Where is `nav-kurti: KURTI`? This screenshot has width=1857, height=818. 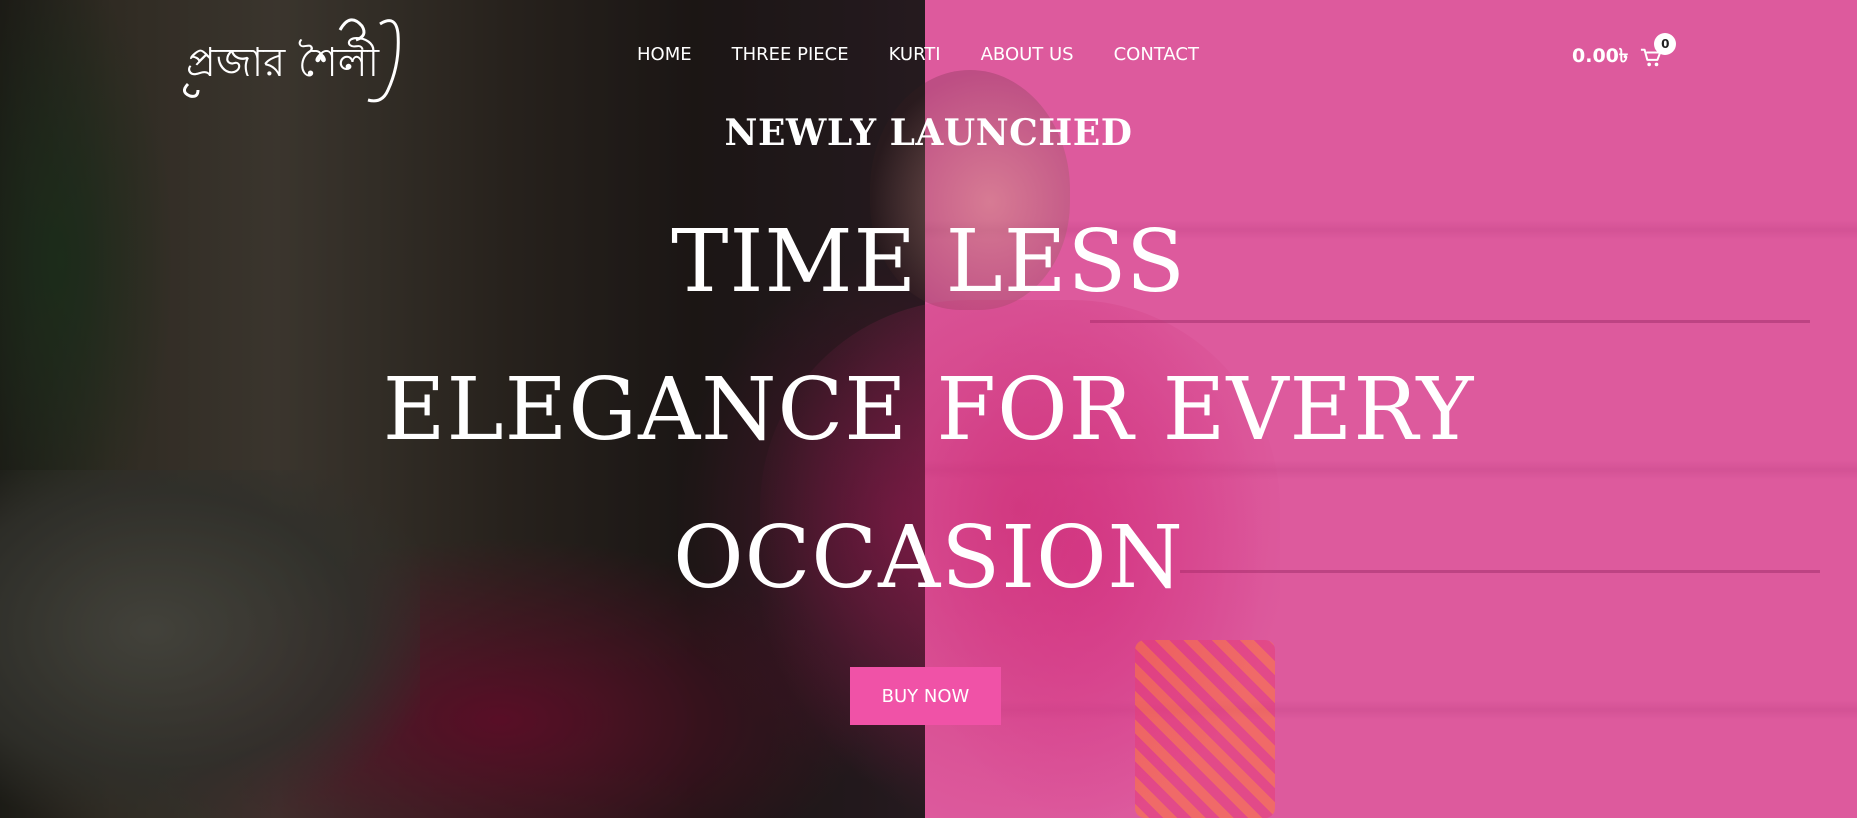
nav-kurti: KURTI is located at coordinates (915, 54).